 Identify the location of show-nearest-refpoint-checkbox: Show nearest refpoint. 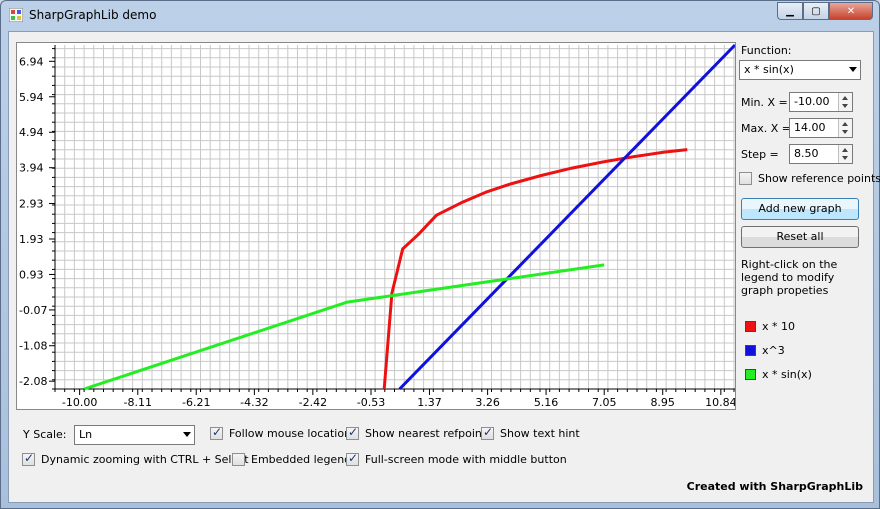
(416, 432).